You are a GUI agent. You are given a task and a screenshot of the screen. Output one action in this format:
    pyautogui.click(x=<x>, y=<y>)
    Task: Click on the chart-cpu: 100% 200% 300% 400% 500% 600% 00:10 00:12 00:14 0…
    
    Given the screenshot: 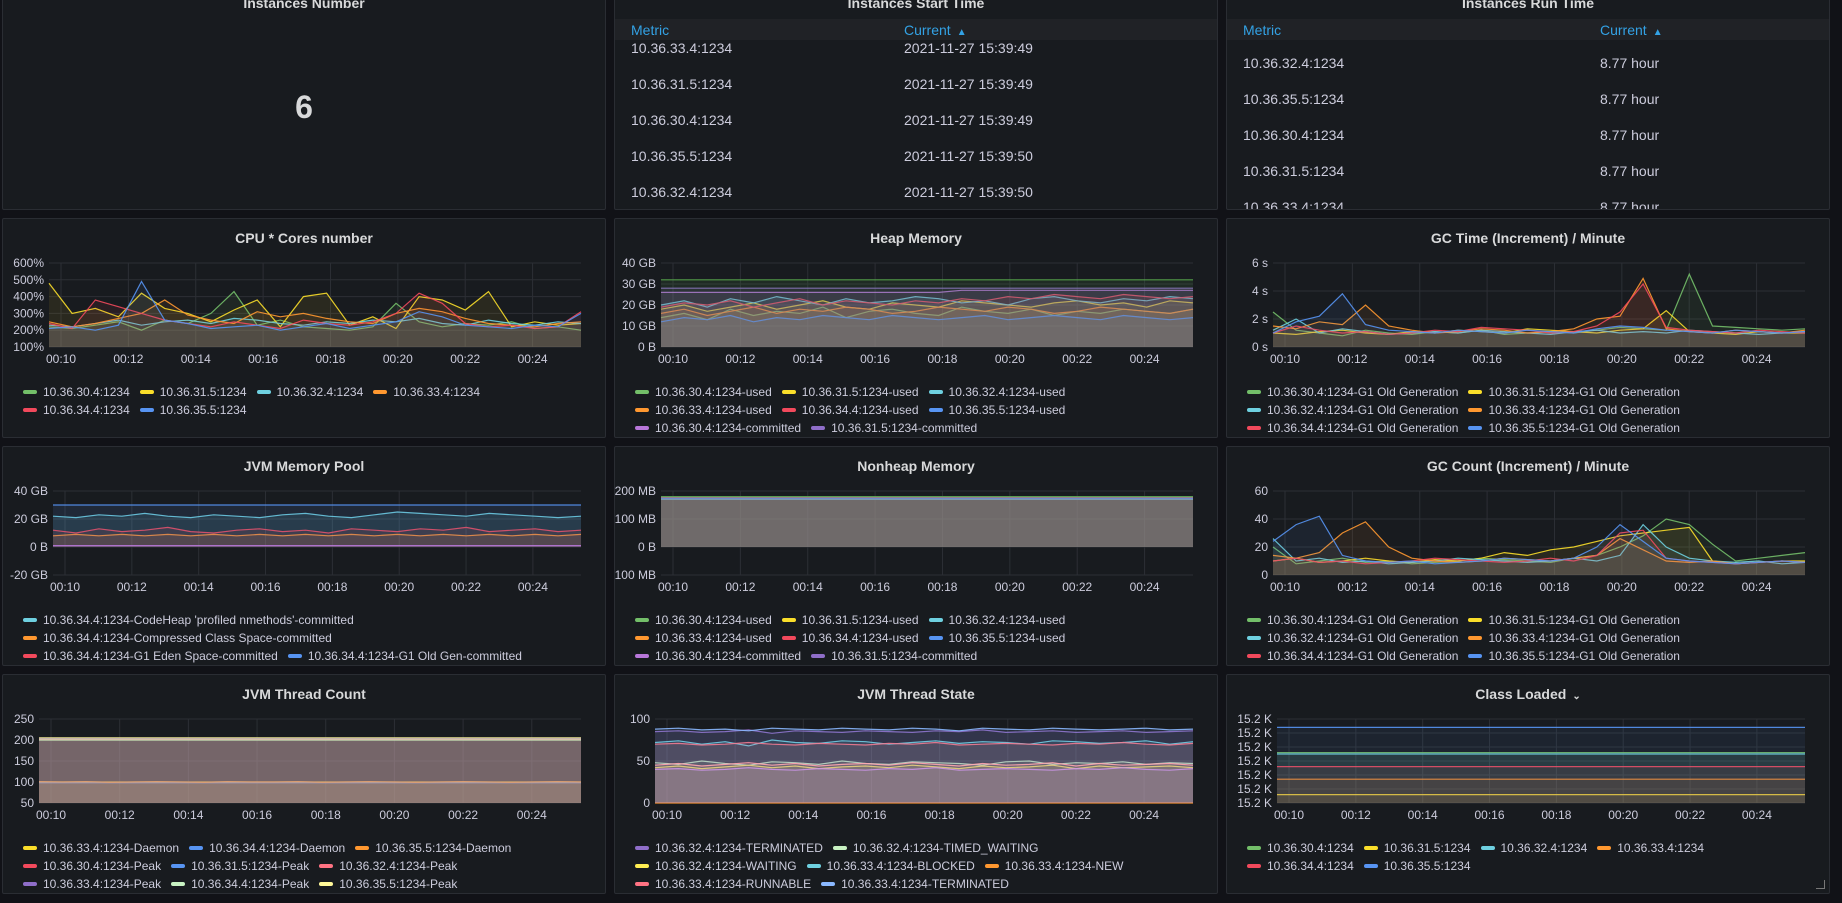 What is the action you would take?
    pyautogui.click(x=304, y=315)
    